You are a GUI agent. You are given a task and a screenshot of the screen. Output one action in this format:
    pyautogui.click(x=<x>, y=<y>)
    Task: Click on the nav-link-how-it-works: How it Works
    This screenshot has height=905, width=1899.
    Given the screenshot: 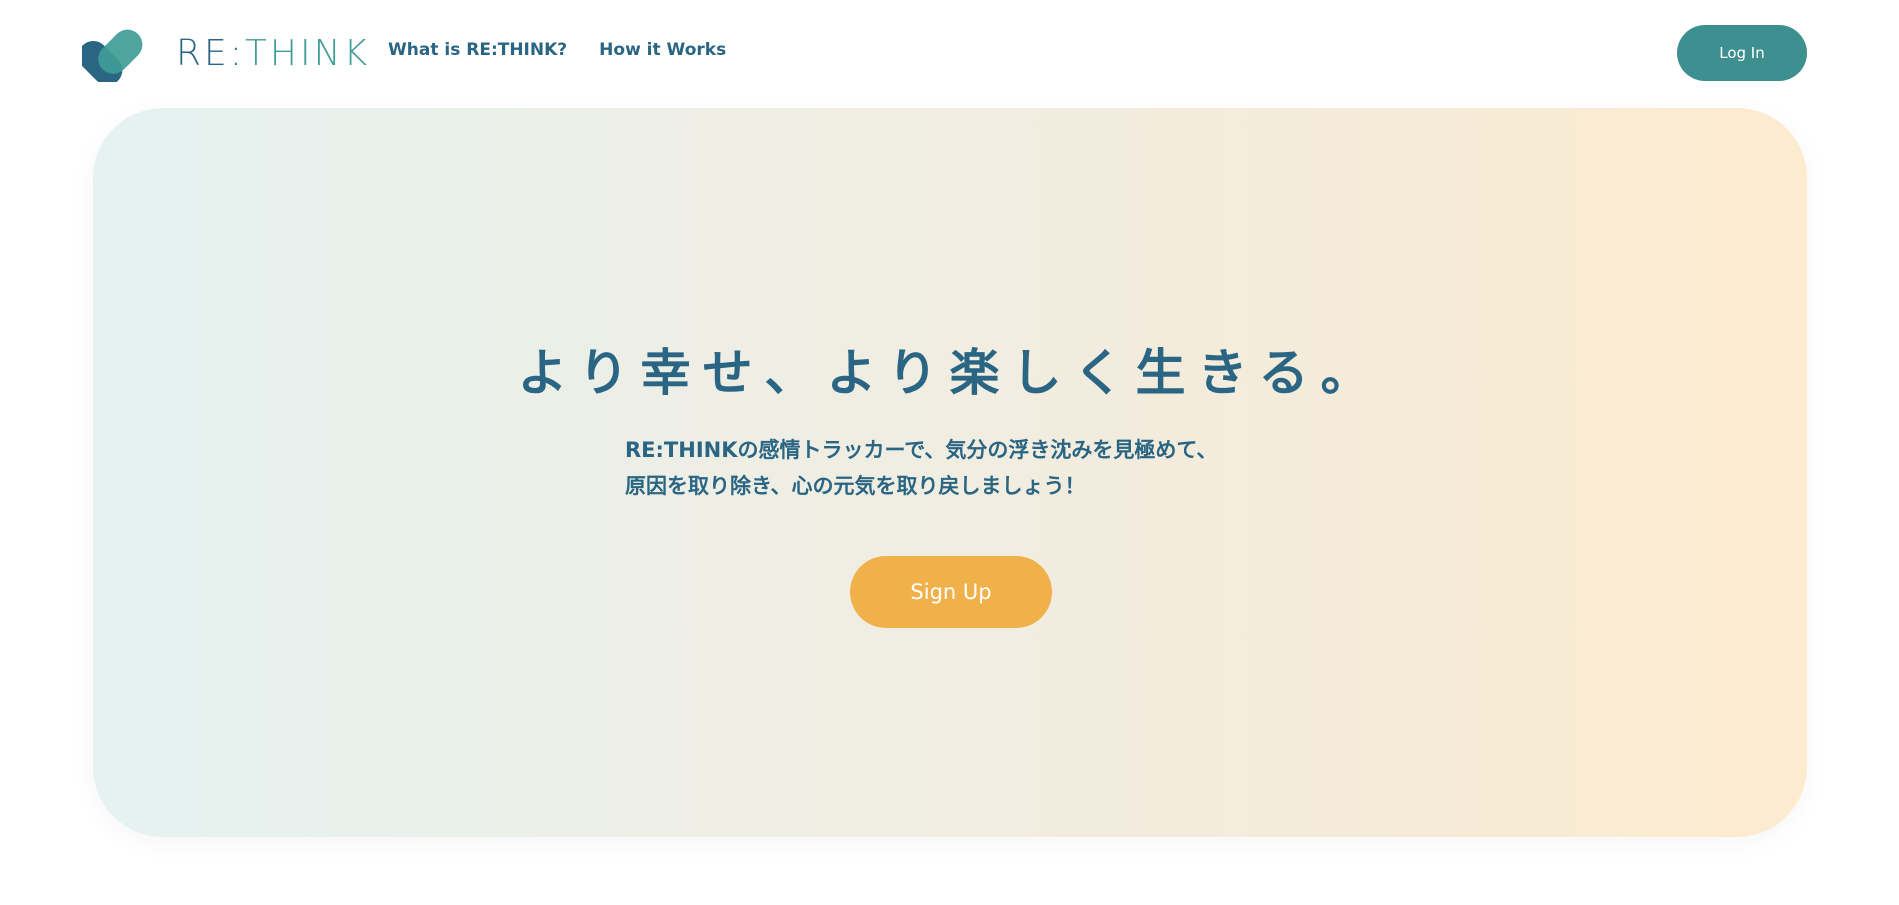 What is the action you would take?
    pyautogui.click(x=662, y=50)
    